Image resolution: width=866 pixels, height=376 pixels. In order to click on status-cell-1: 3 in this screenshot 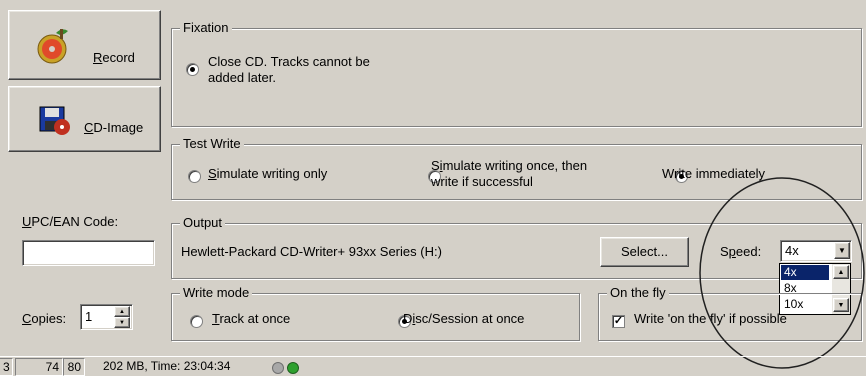, I will do `click(6, 367)`.